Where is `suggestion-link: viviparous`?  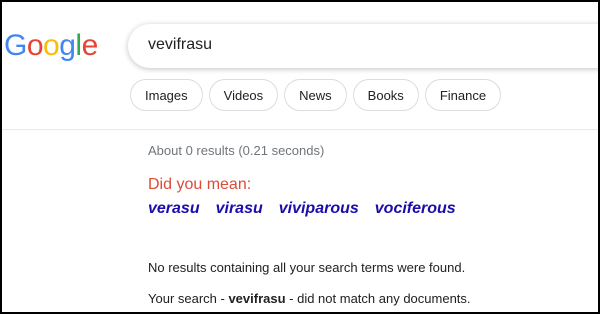
suggestion-link: viviparous is located at coordinates (319, 209).